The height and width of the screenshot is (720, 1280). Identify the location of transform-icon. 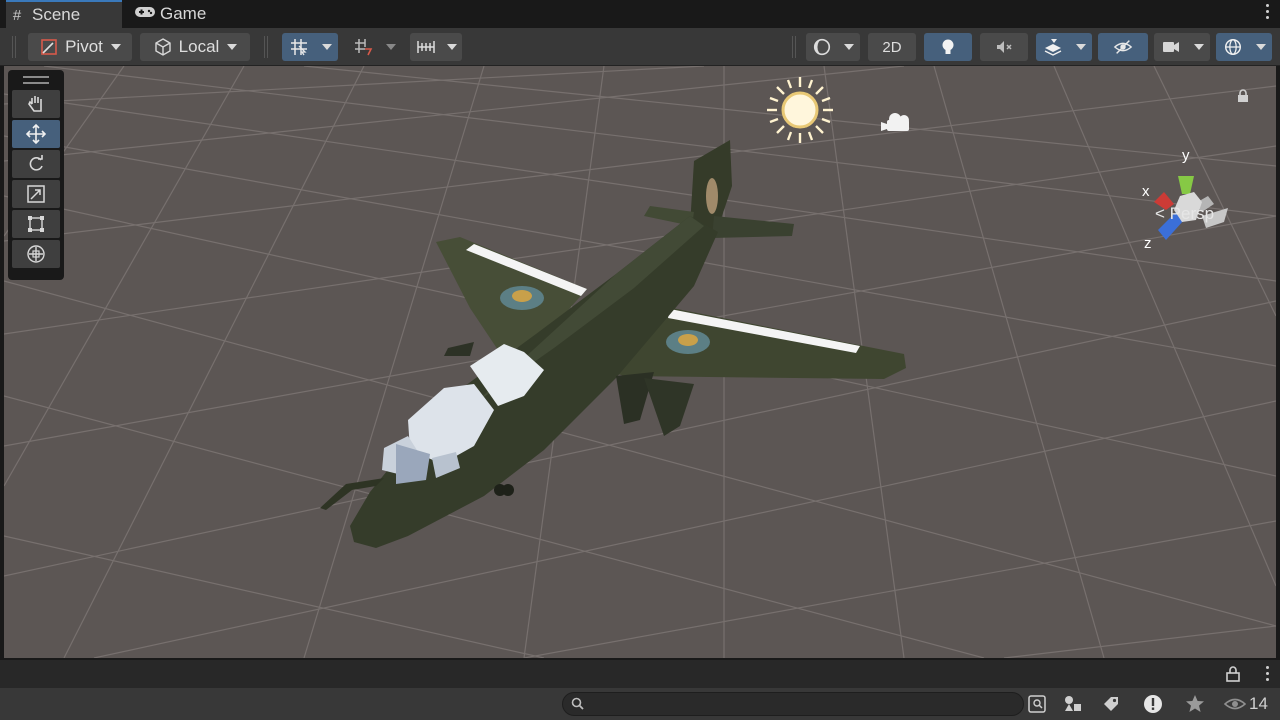
(36, 254).